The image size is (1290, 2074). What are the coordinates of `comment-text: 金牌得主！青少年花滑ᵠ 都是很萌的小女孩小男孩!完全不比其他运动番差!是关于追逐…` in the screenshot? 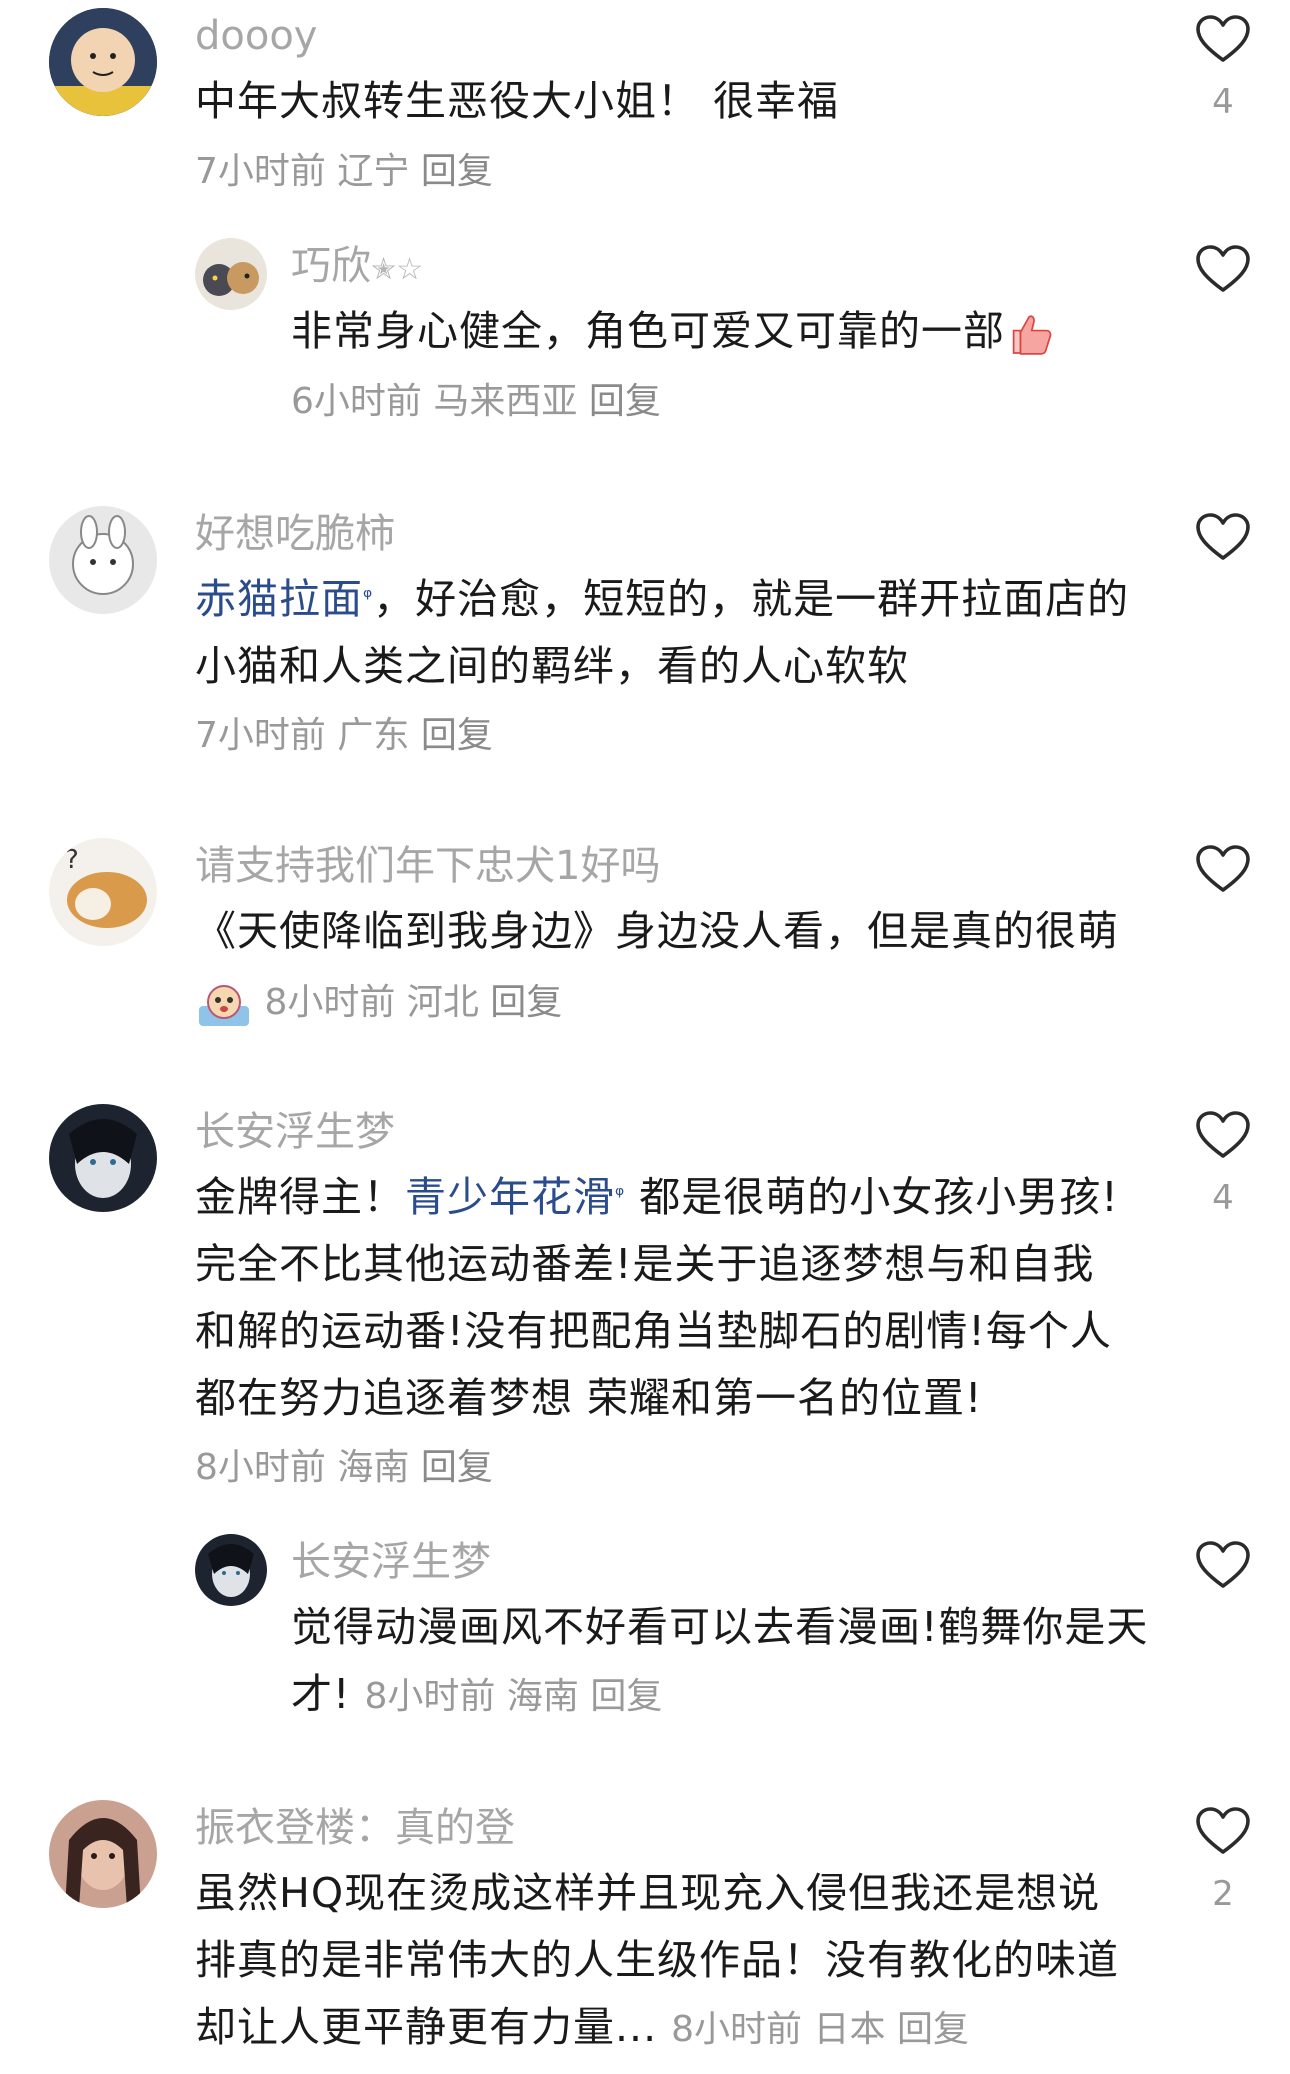 It's located at (665, 1298).